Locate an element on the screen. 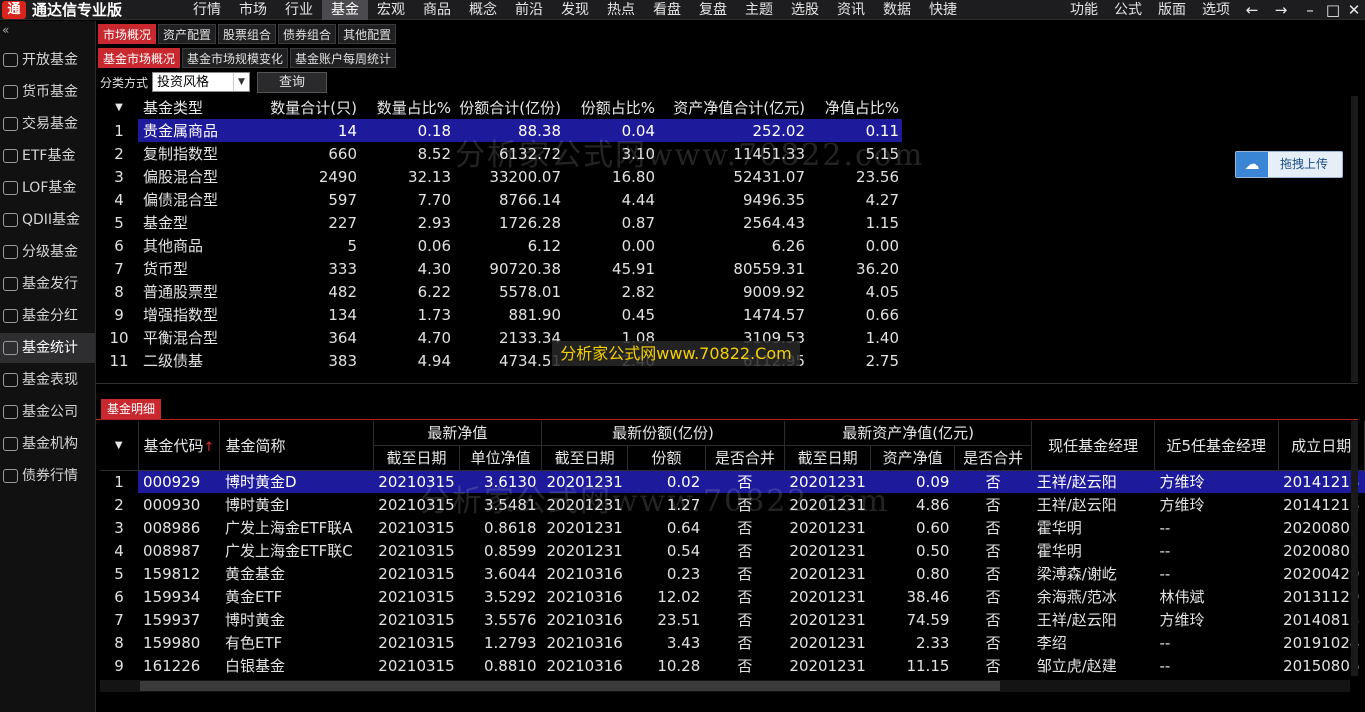  detail-scrollbar is located at coordinates (1354, 548).